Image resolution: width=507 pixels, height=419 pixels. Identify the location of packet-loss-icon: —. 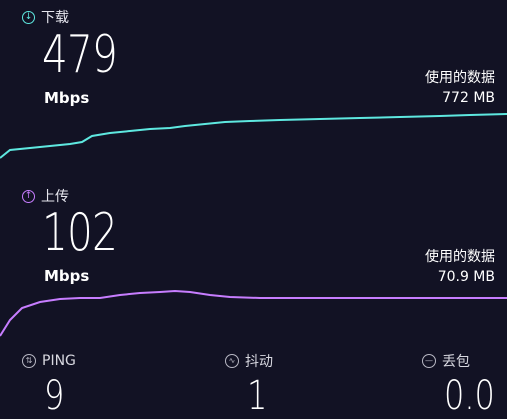
(429, 361).